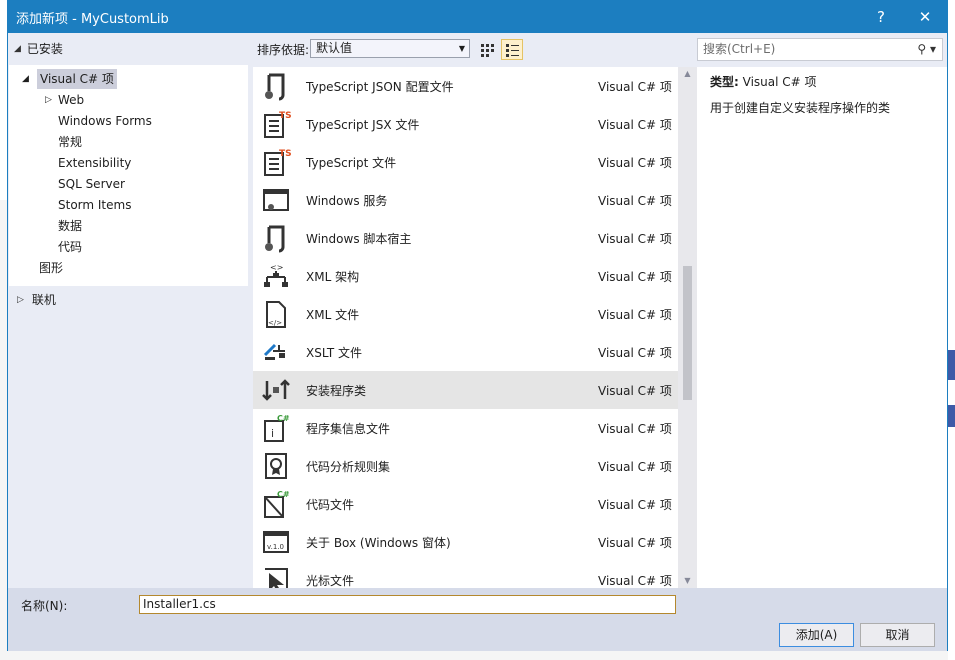 The image size is (955, 660). What do you see at coordinates (70, 142) in the screenshot?
I see `tree-node-general: 常规` at bounding box center [70, 142].